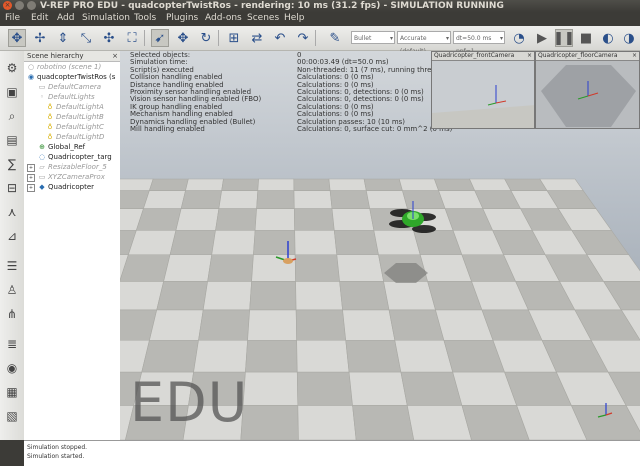 The image size is (640, 466). What do you see at coordinates (17, 38) in the screenshot?
I see `camera-pan-button: ✥` at bounding box center [17, 38].